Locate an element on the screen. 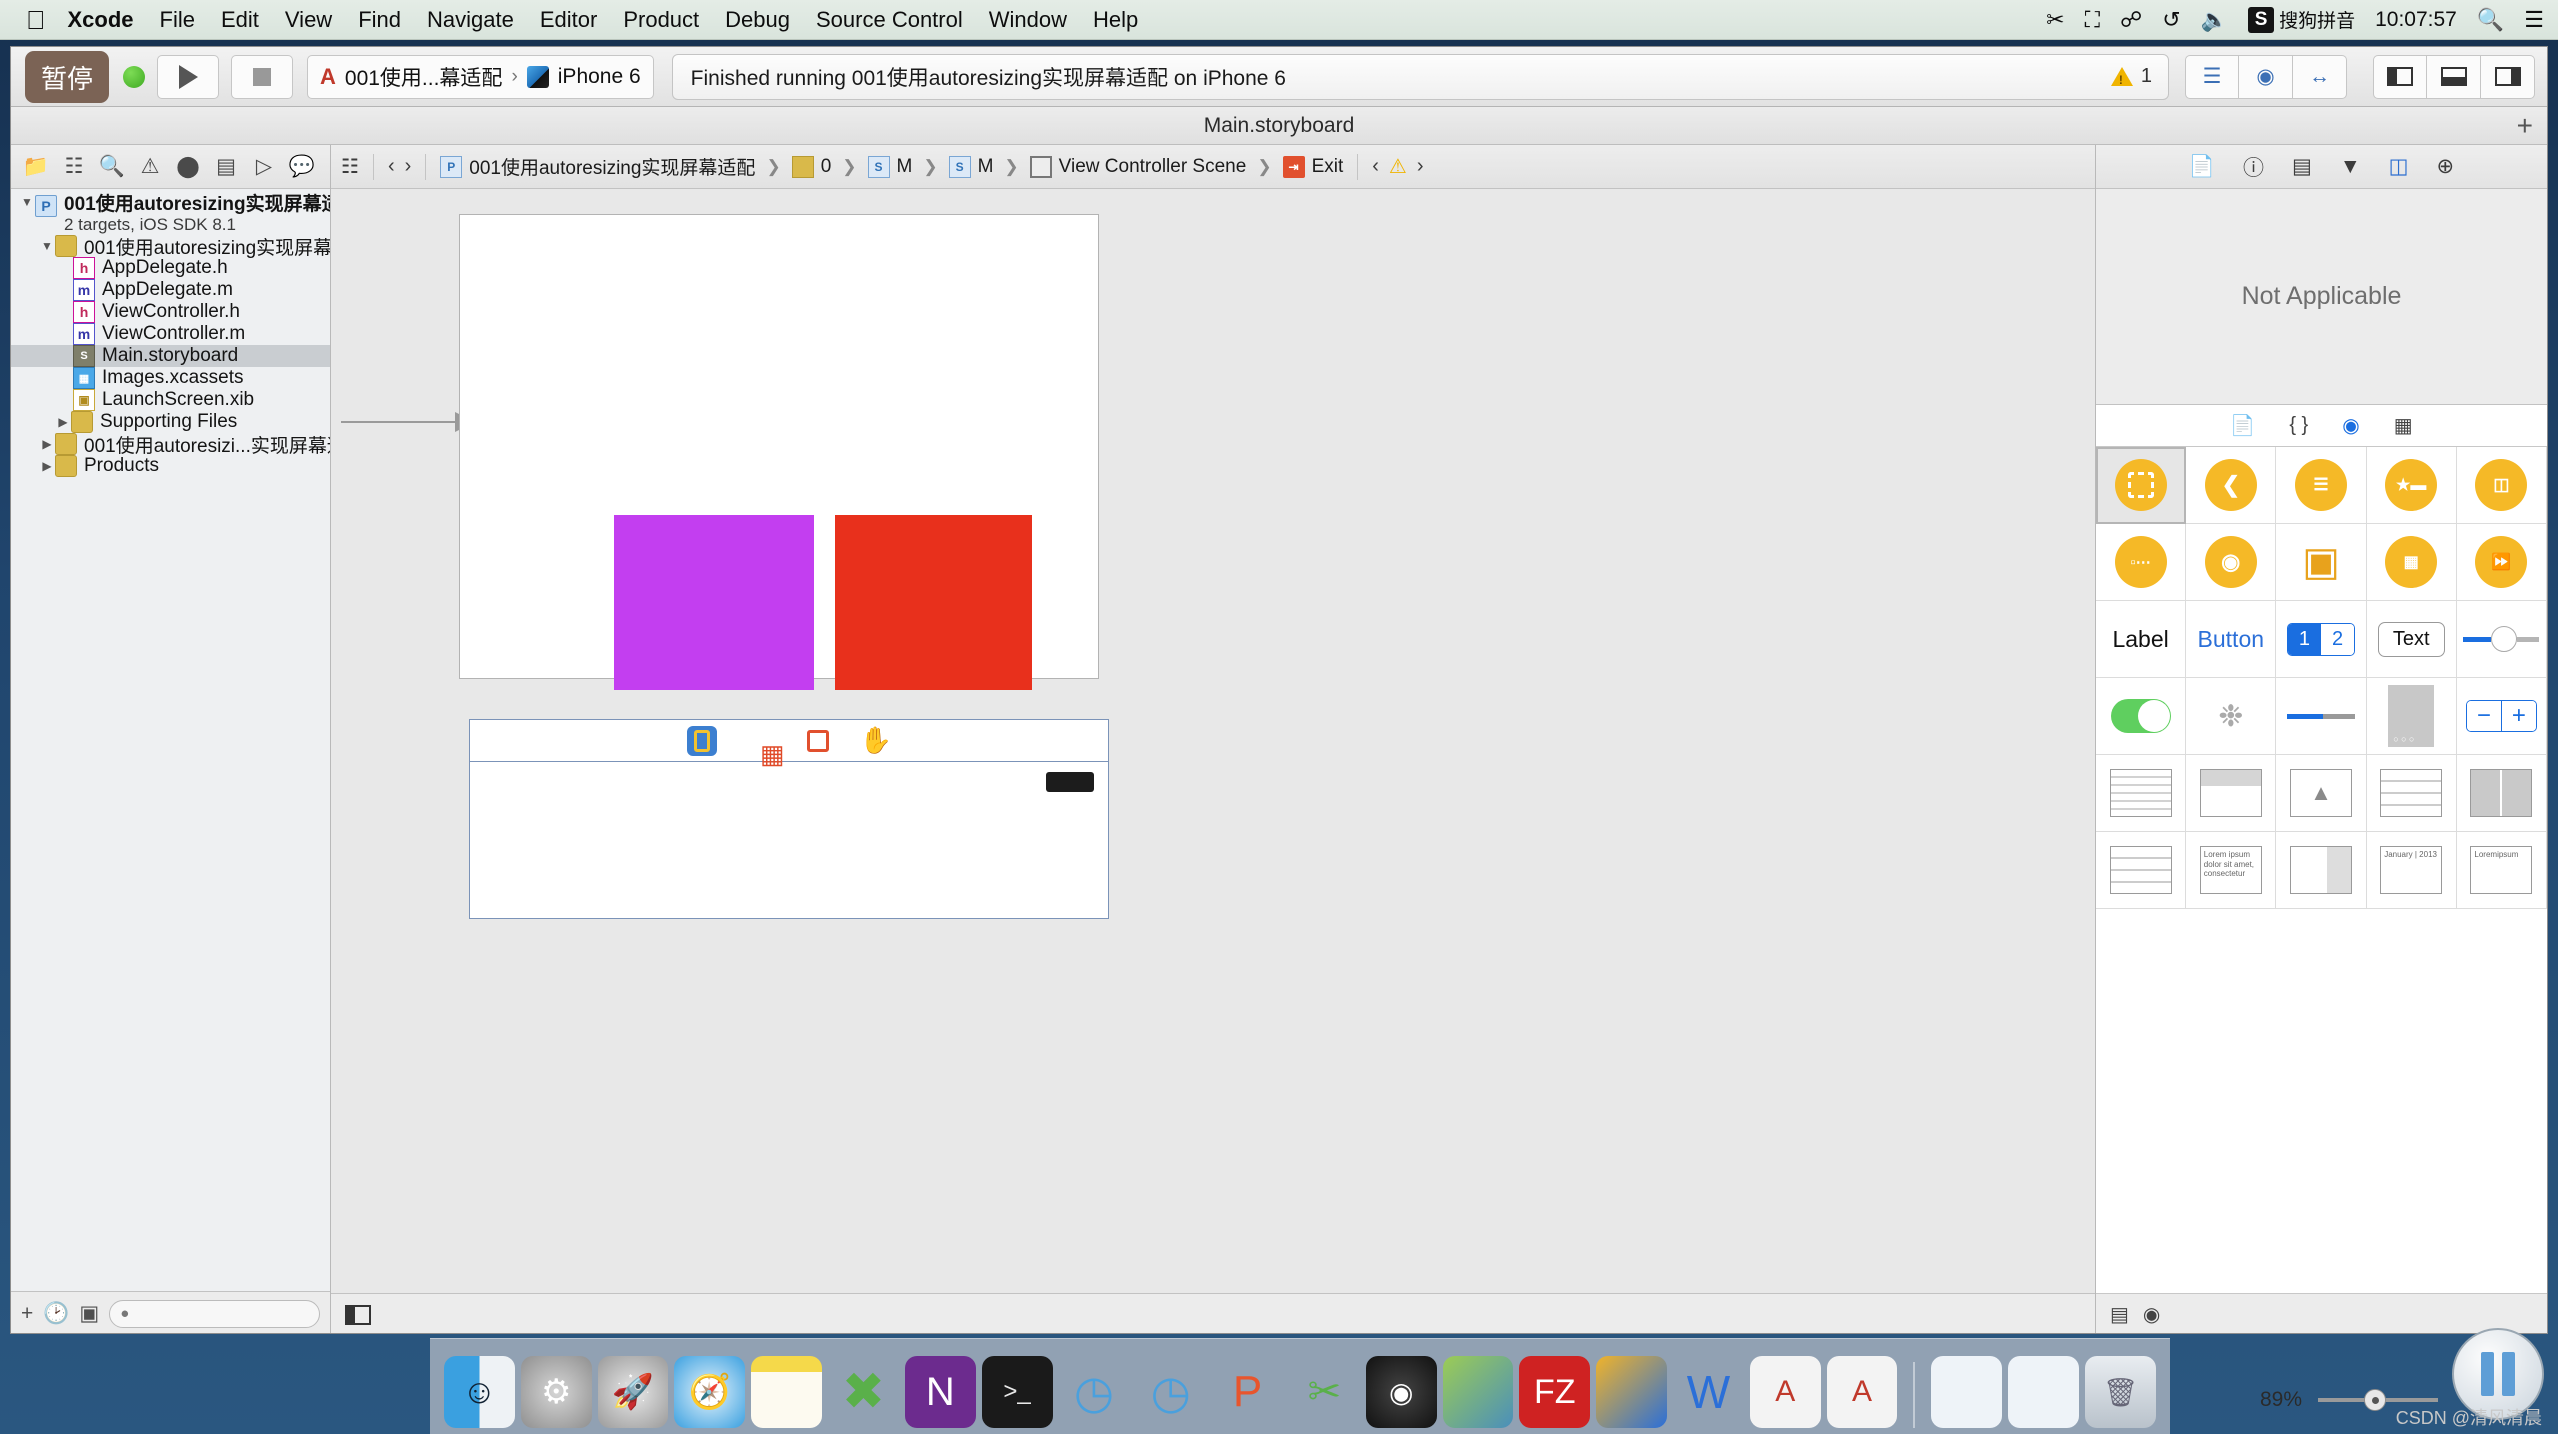  menu-item-navigate: Navigate is located at coordinates (470, 20).